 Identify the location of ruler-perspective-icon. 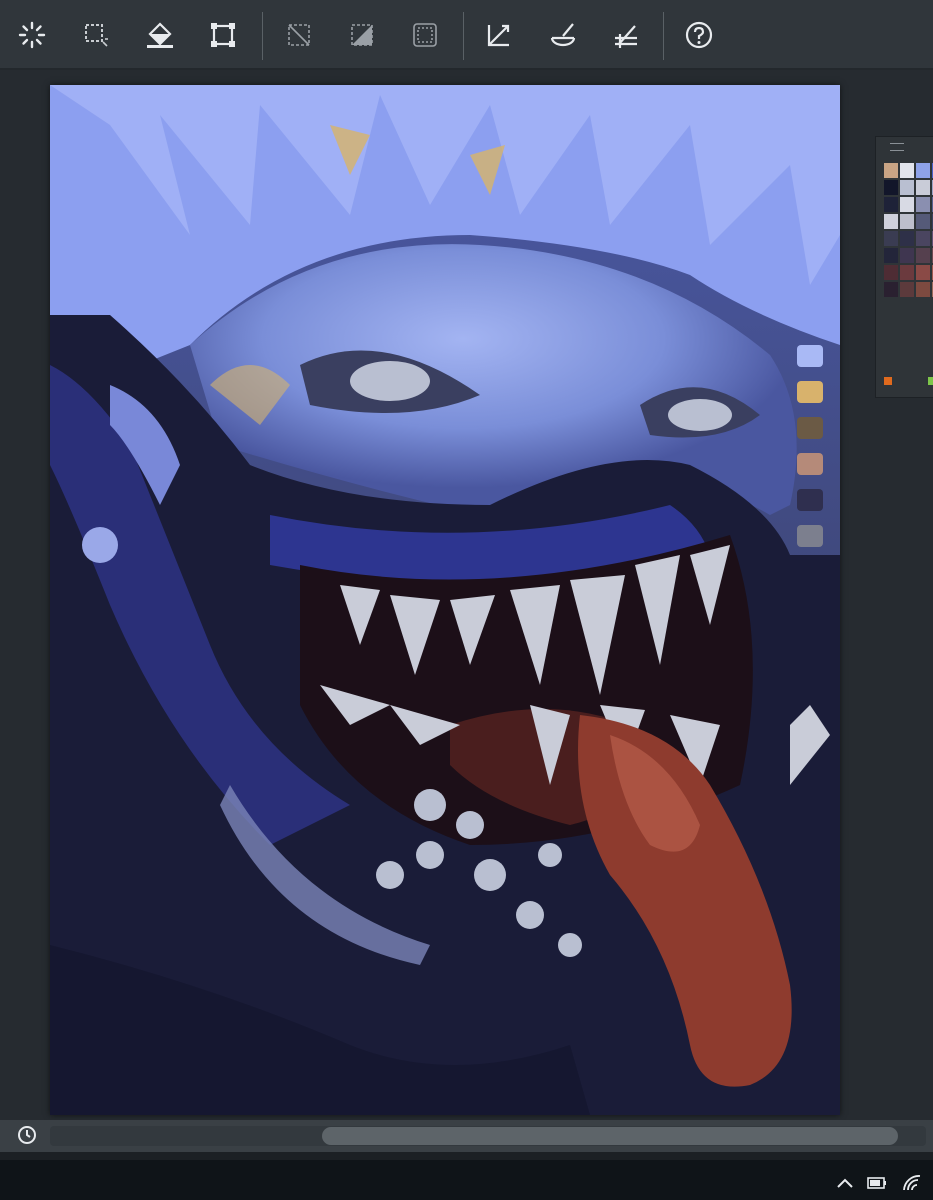
(499, 35).